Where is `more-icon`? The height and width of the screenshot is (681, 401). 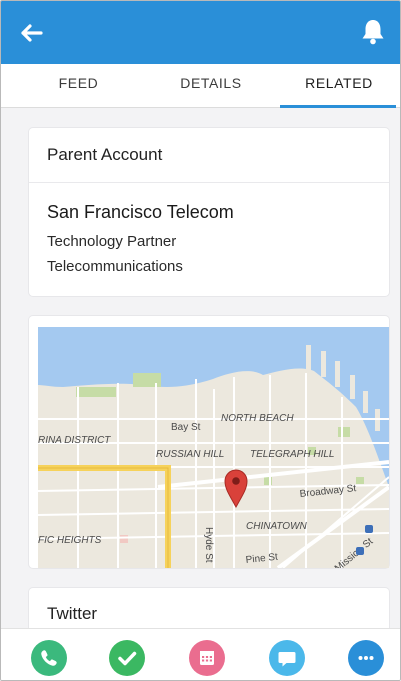 more-icon is located at coordinates (366, 658).